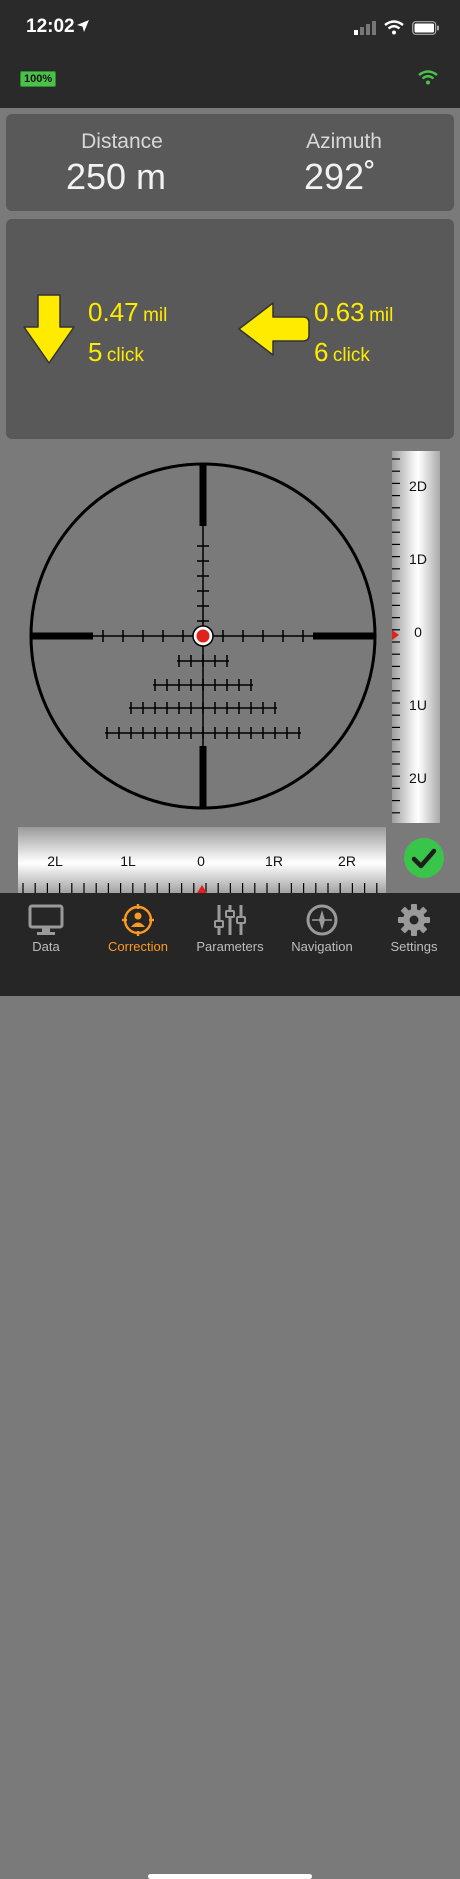  What do you see at coordinates (339, 312) in the screenshot?
I see `horizontal-mil-value: 0.63` at bounding box center [339, 312].